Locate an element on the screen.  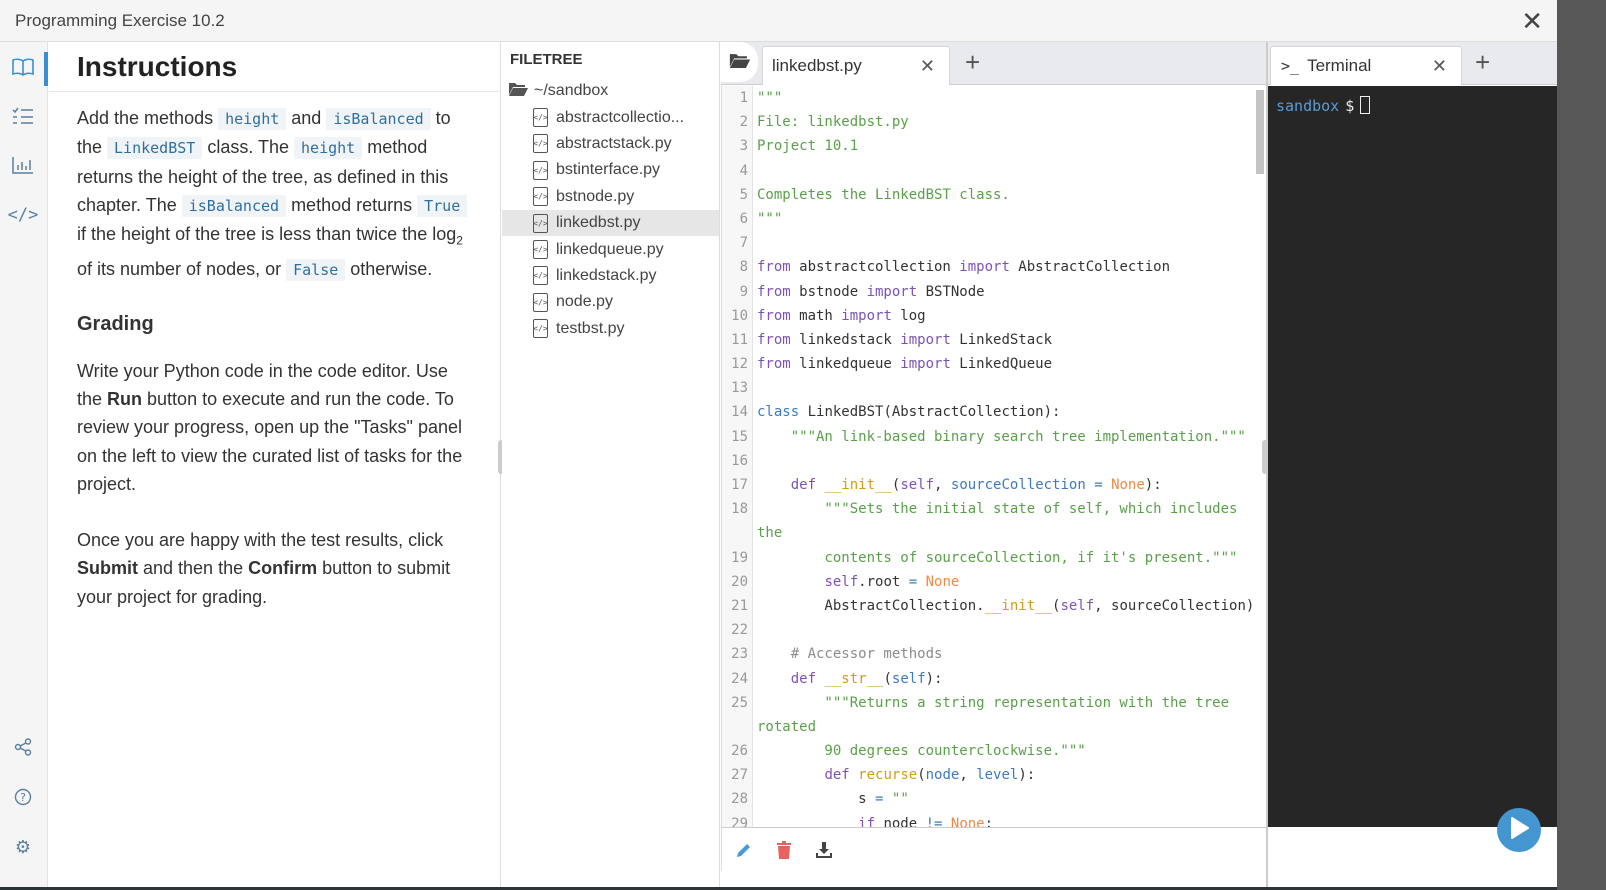
code-text: File: linkedbst.py is located at coordinates (833, 122).